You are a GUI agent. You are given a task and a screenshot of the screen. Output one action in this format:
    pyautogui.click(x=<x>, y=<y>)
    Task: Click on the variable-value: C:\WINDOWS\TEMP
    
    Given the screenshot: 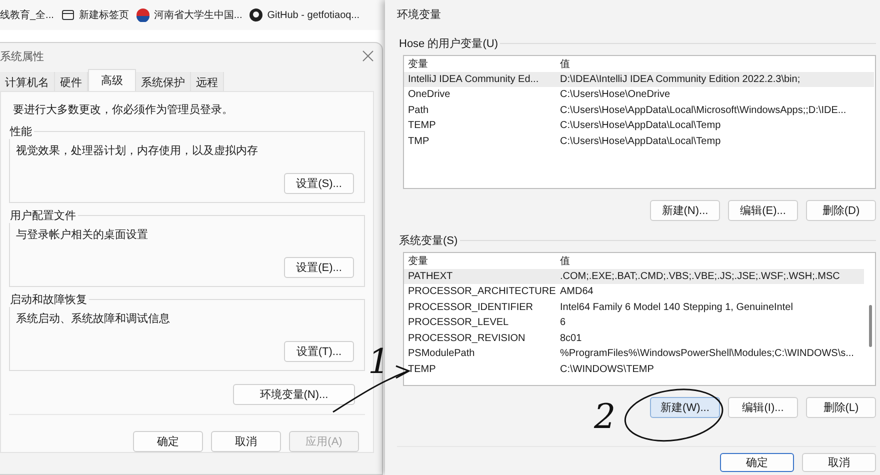 What is the action you would take?
    pyautogui.click(x=607, y=369)
    